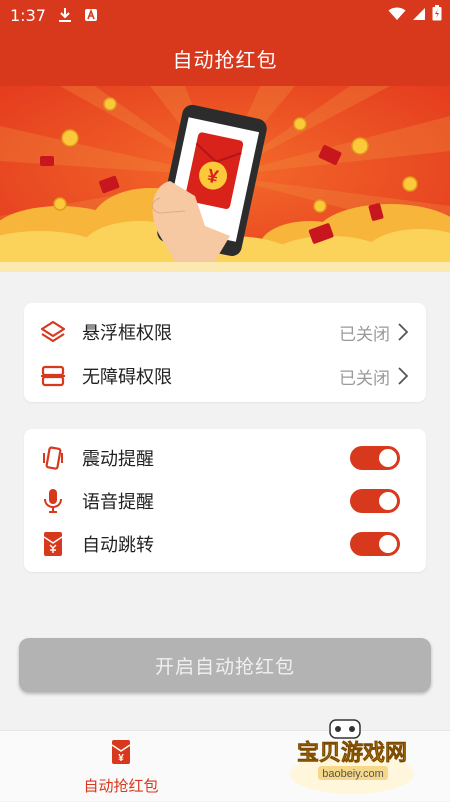 This screenshot has width=450, height=802. Describe the element at coordinates (225, 665) in the screenshot. I see `start-grab-button: 开启自动抢红包` at that location.